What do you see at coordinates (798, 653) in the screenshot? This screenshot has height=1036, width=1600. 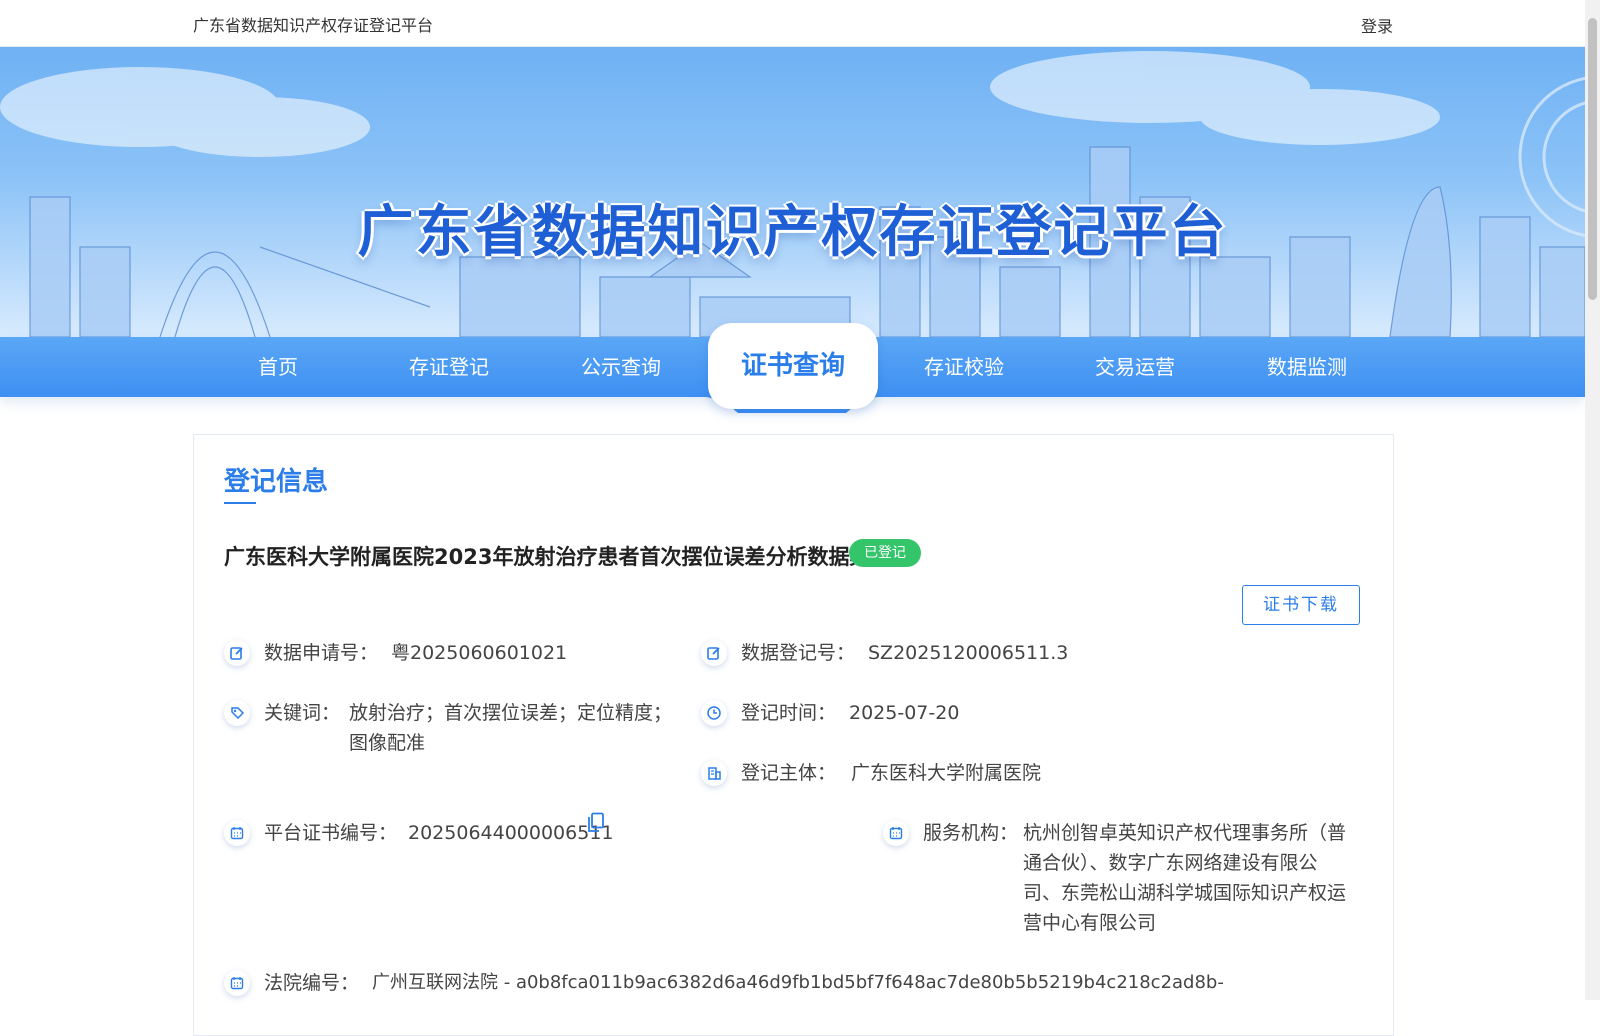 I see `registration-no-label: 数据登记号：` at bounding box center [798, 653].